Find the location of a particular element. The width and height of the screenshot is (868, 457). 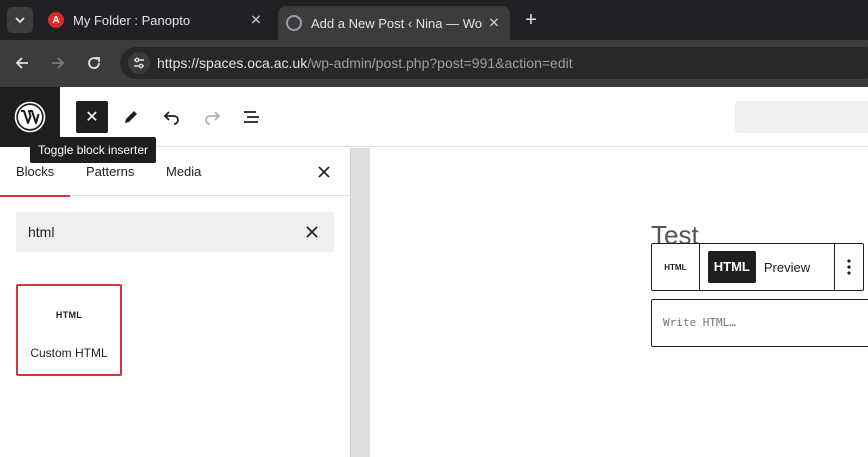

url-path: /wp-admin/post.php?post=991&action=edit is located at coordinates (440, 63).